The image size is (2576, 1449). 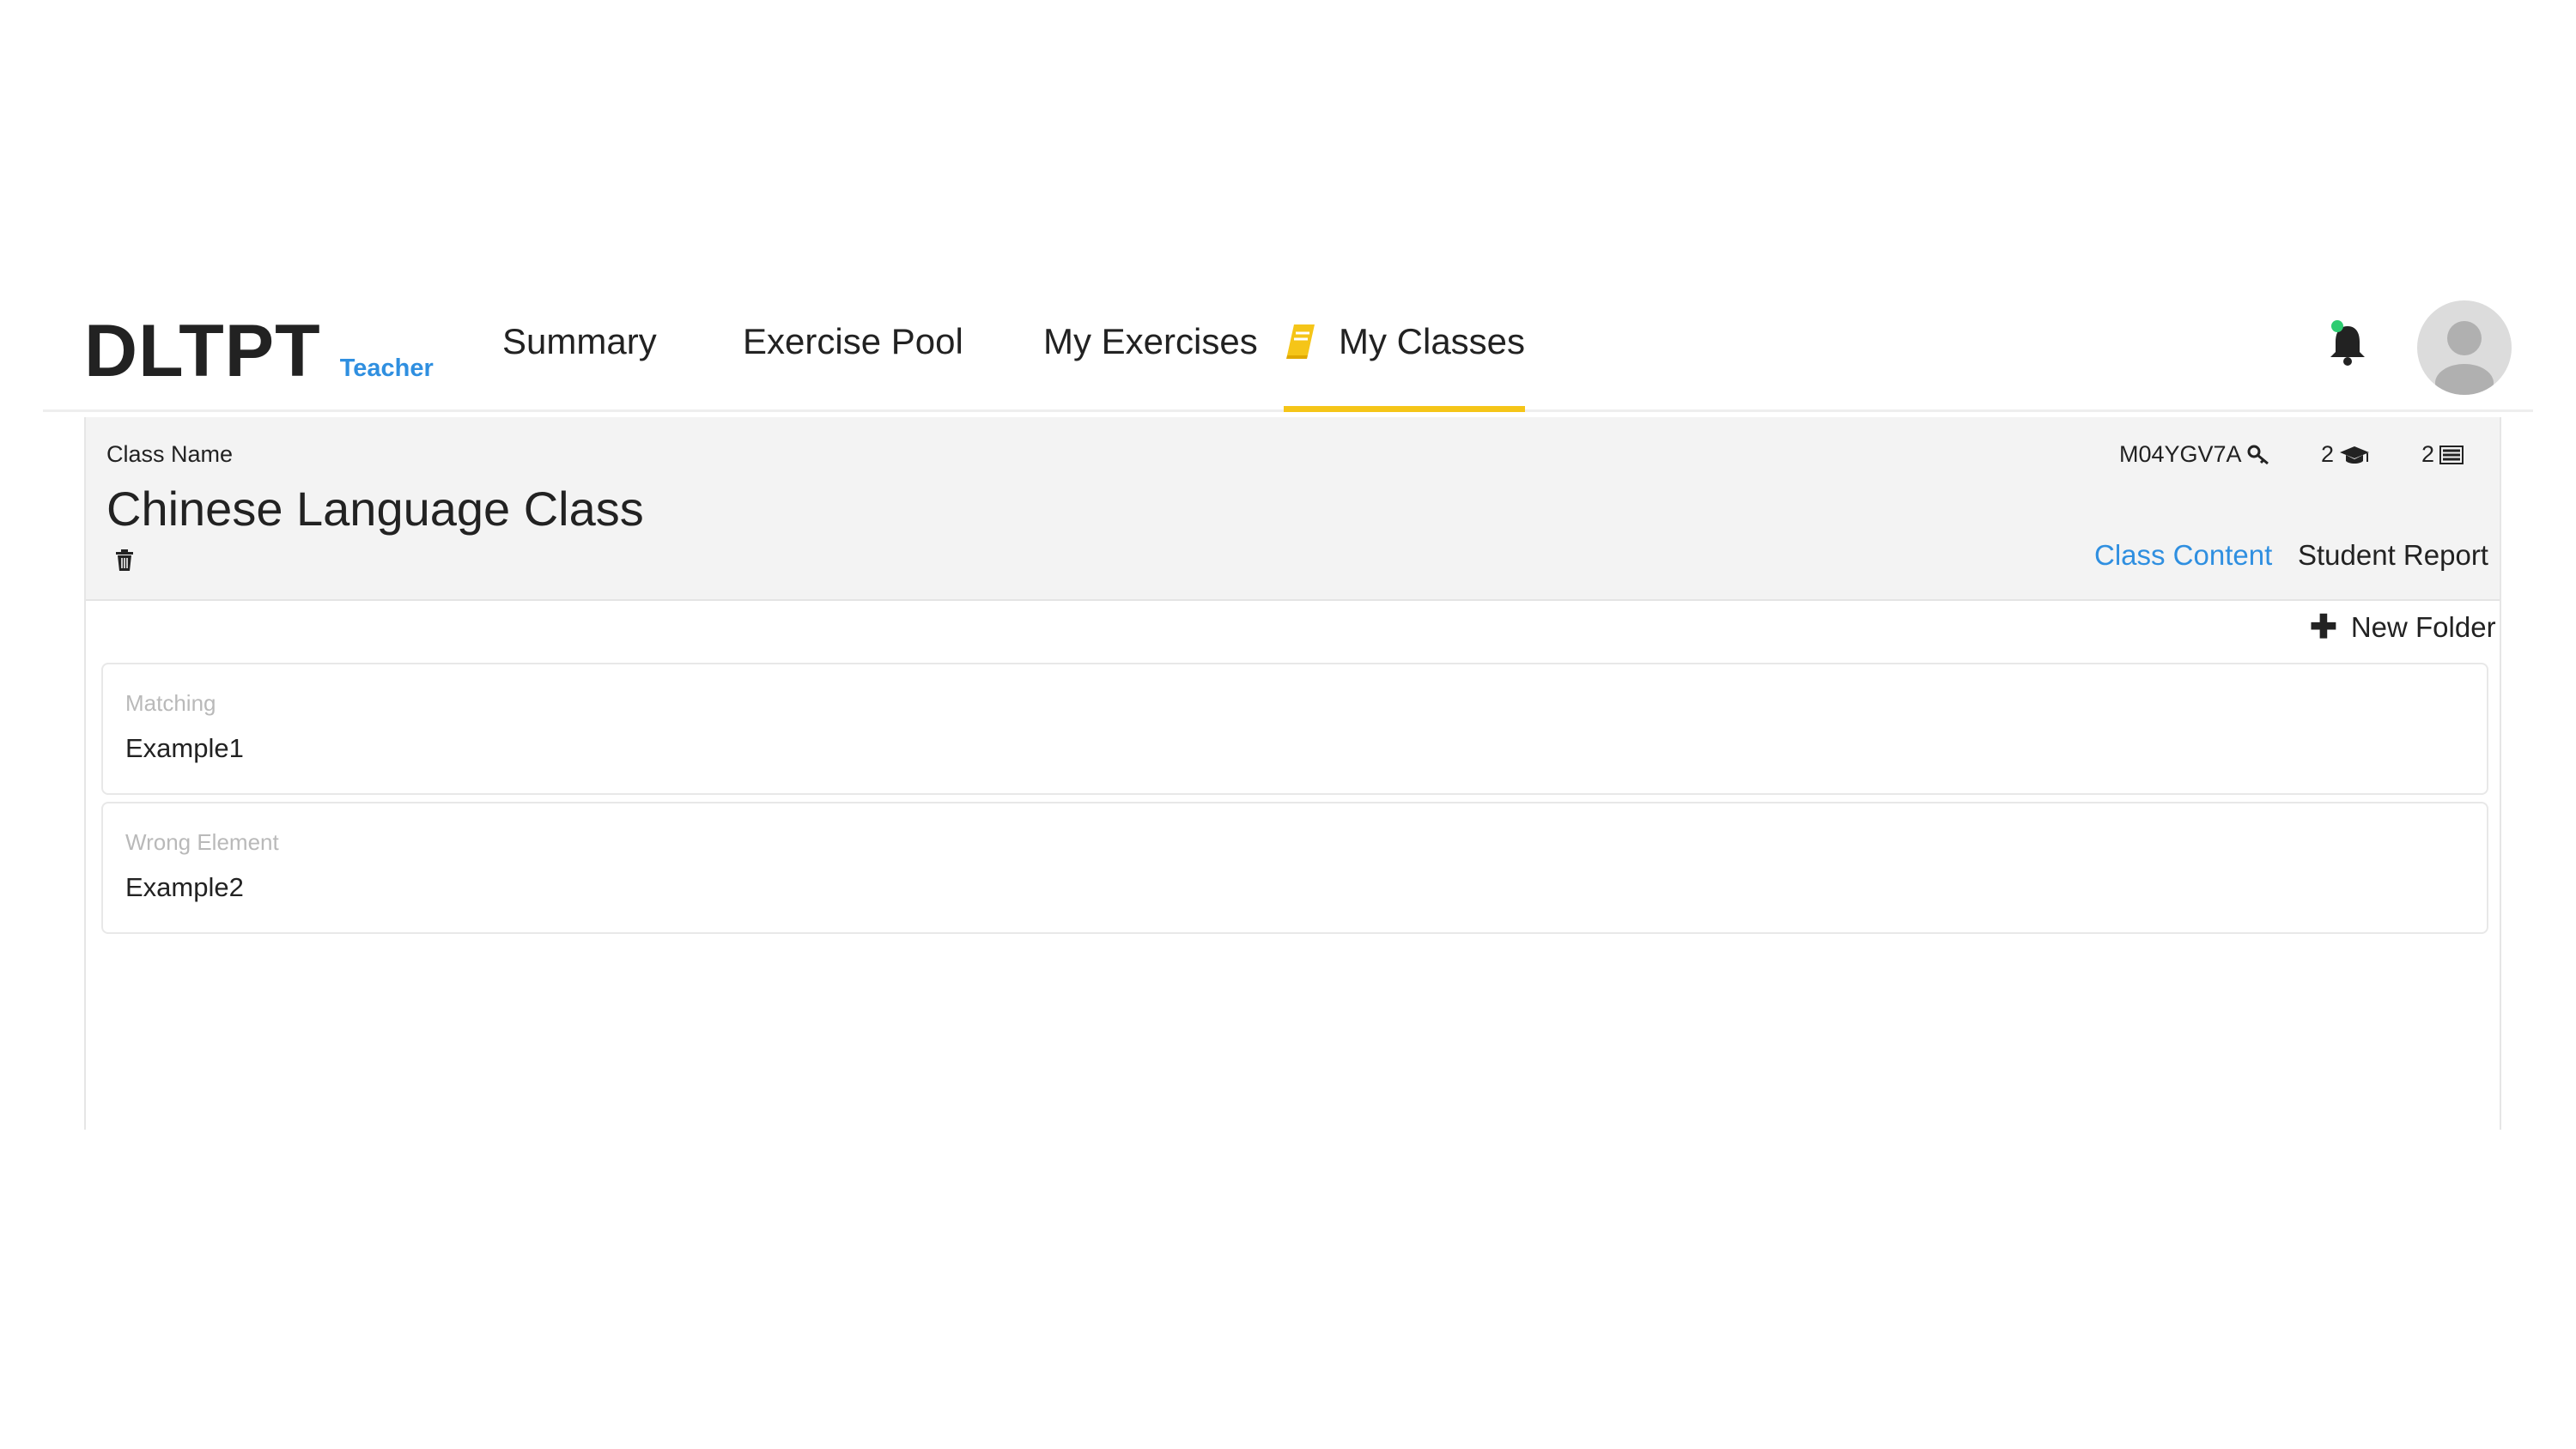 I want to click on folder-type: Matching, so click(x=170, y=703).